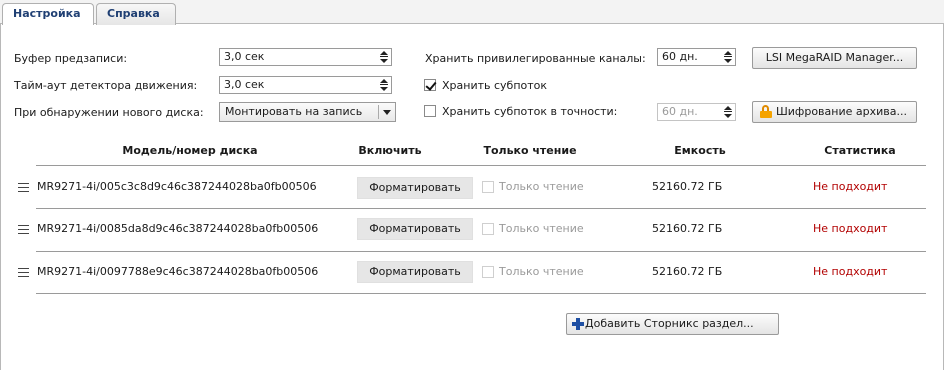 The image size is (944, 370). I want to click on keep-substream-exact-label: Хранить субпоток в точности:, so click(530, 111).